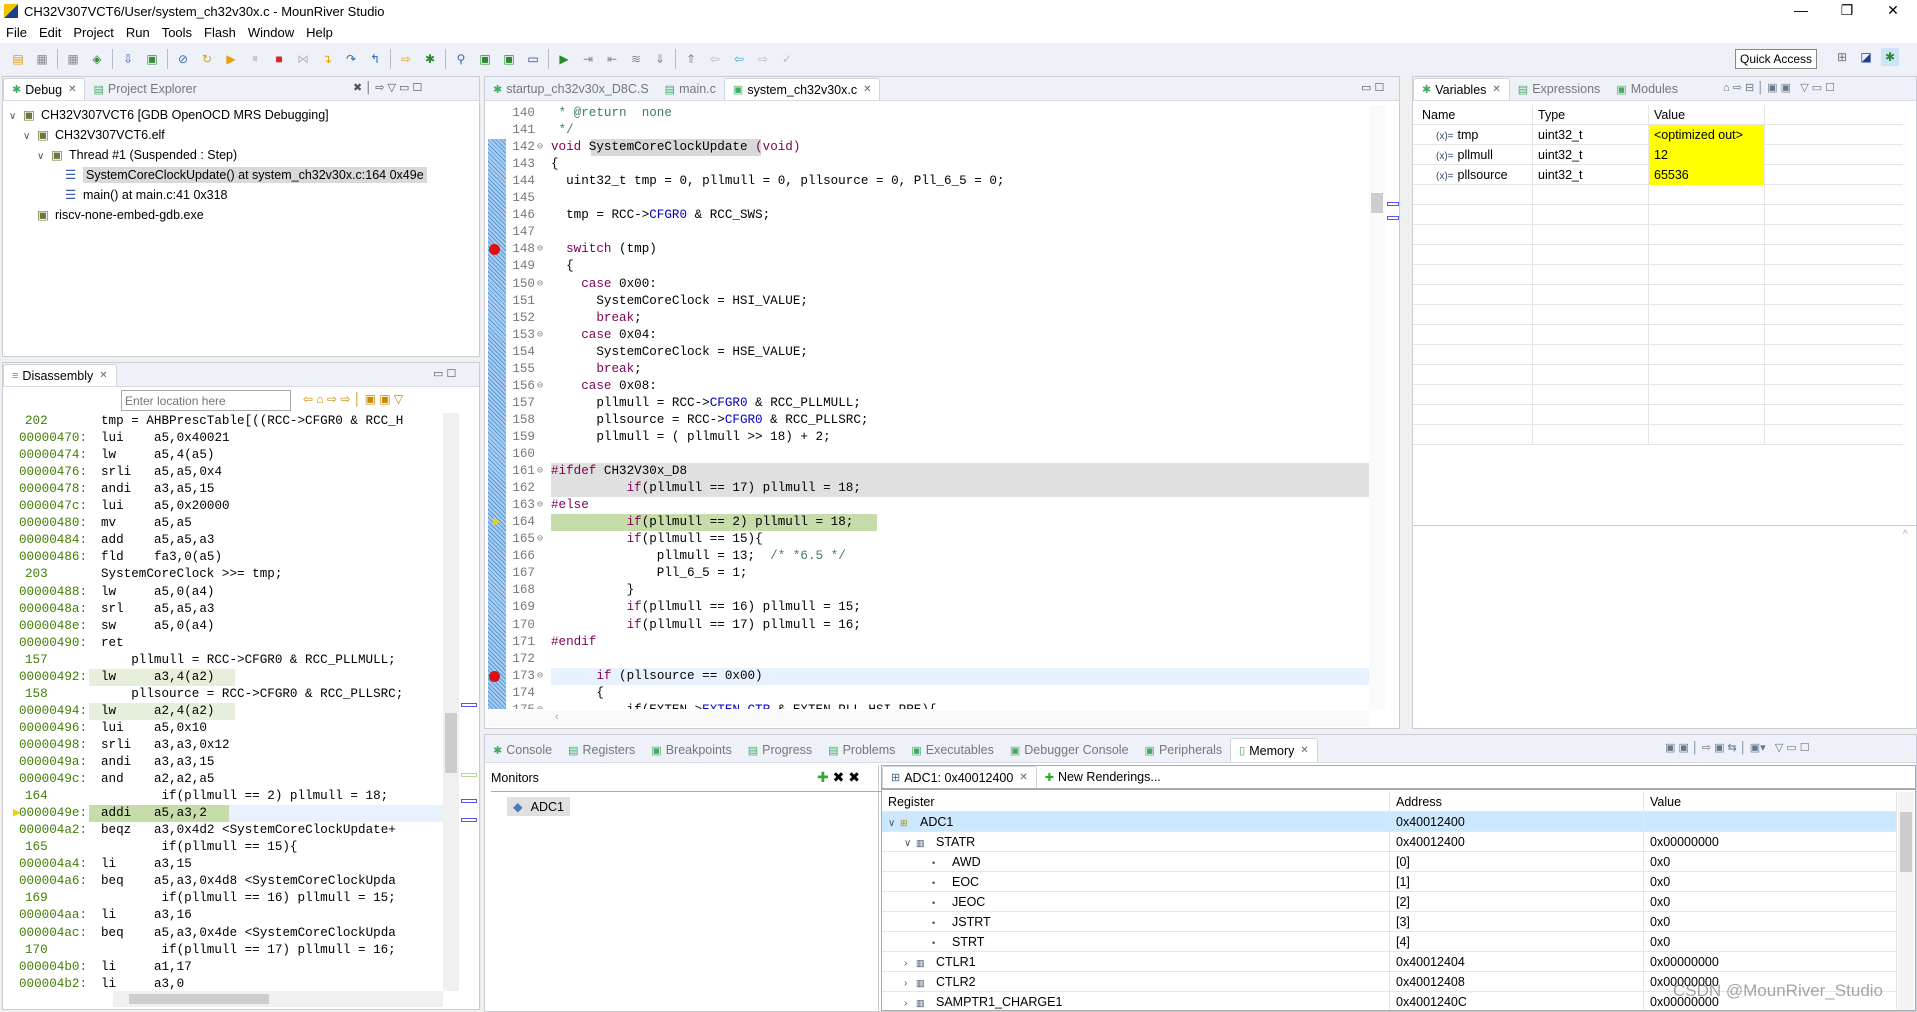 This screenshot has width=1917, height=1012. I want to click on horizontal-scrollbar: ‹, so click(927, 719).